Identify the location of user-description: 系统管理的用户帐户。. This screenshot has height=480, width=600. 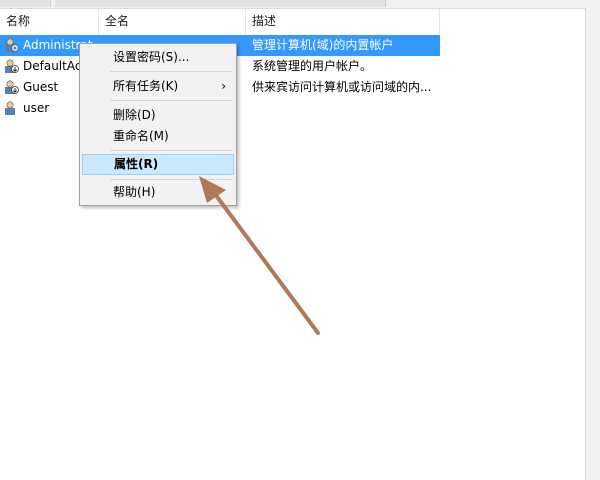
(312, 66).